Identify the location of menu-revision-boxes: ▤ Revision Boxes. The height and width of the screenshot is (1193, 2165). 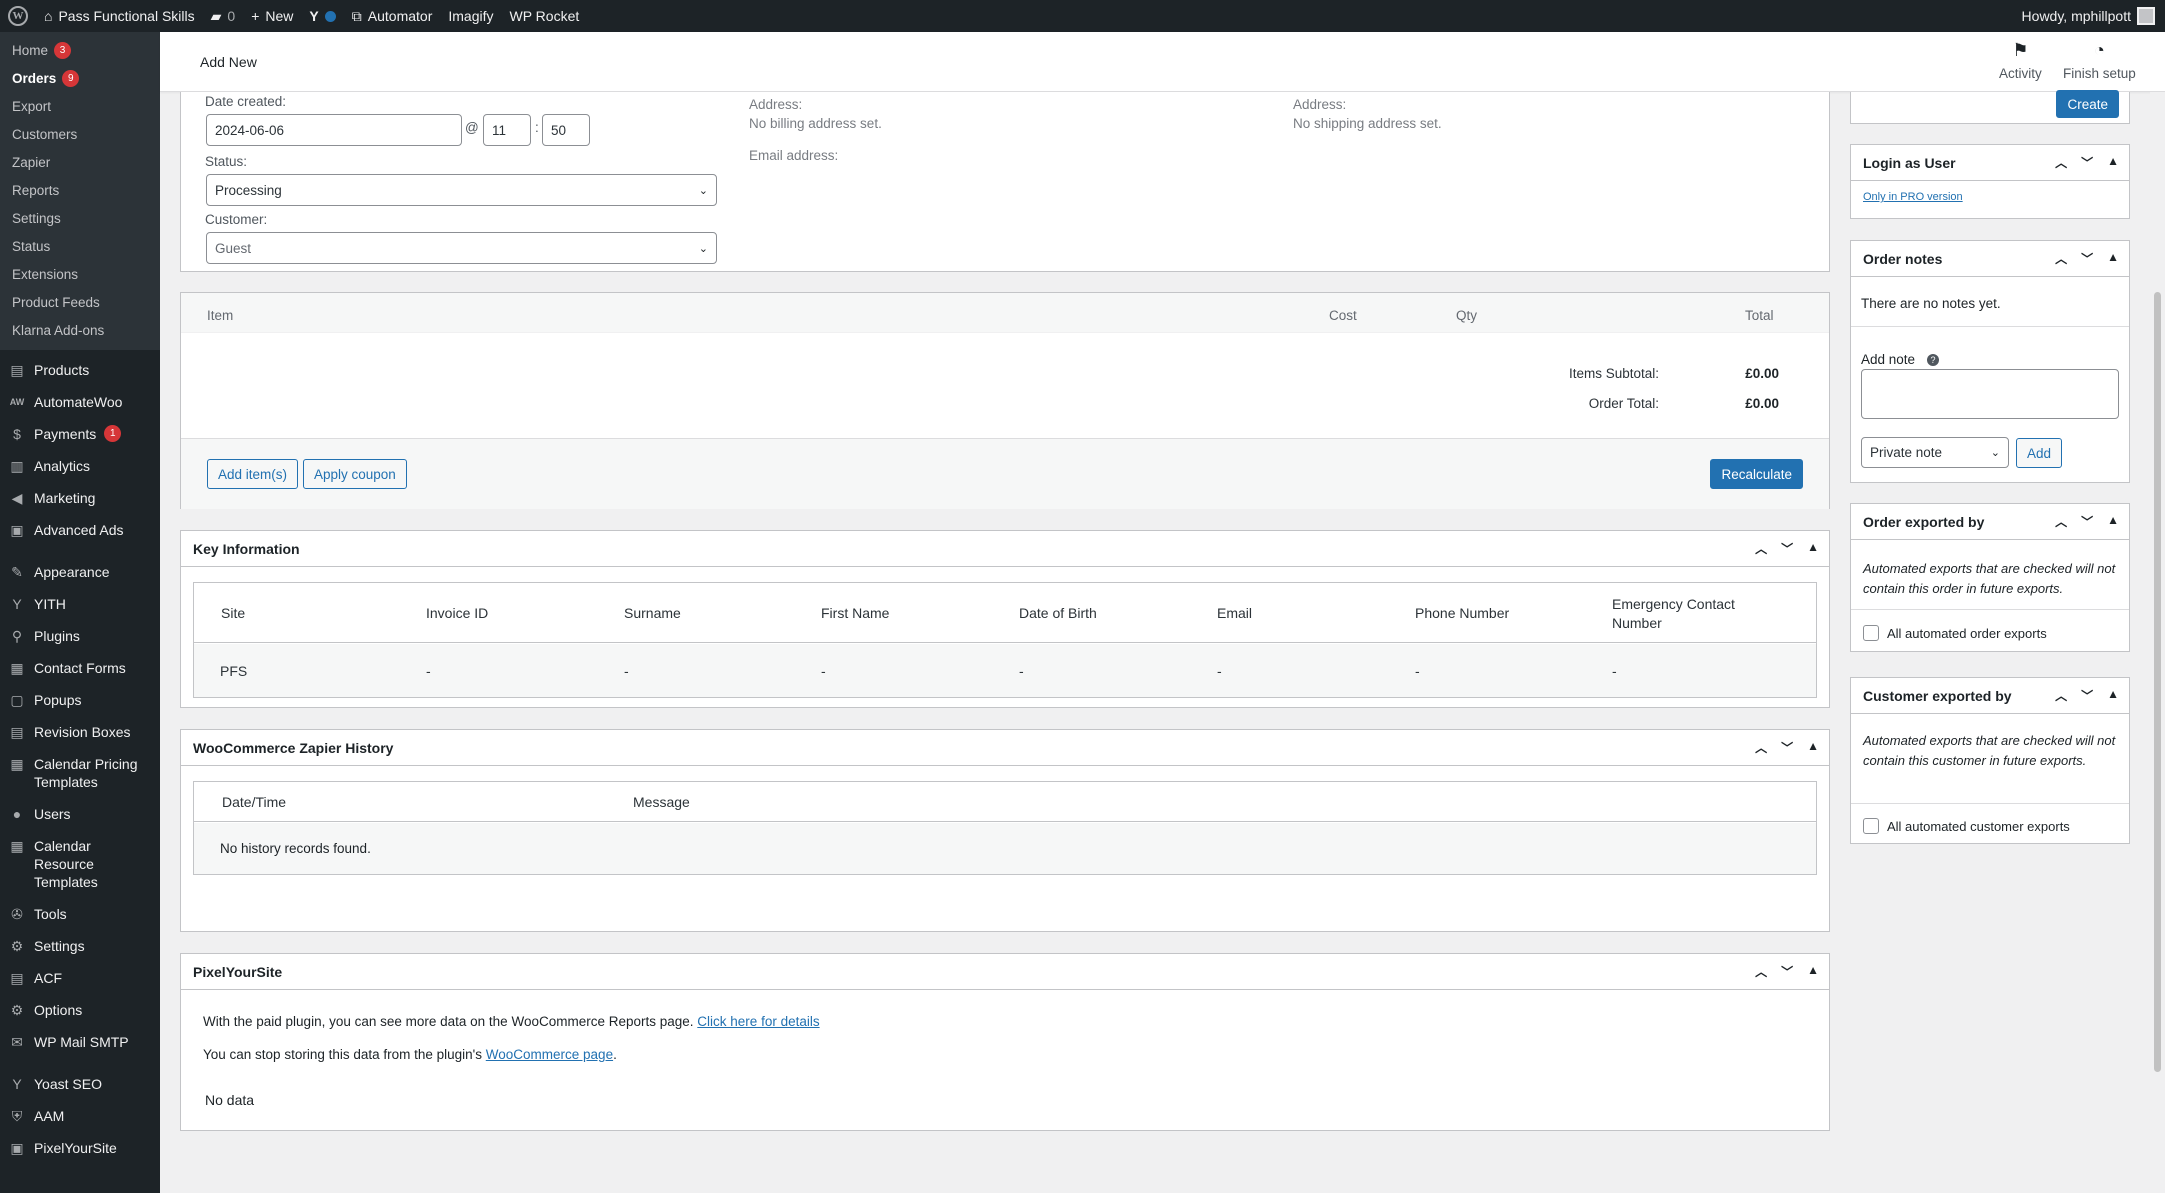
(80, 732).